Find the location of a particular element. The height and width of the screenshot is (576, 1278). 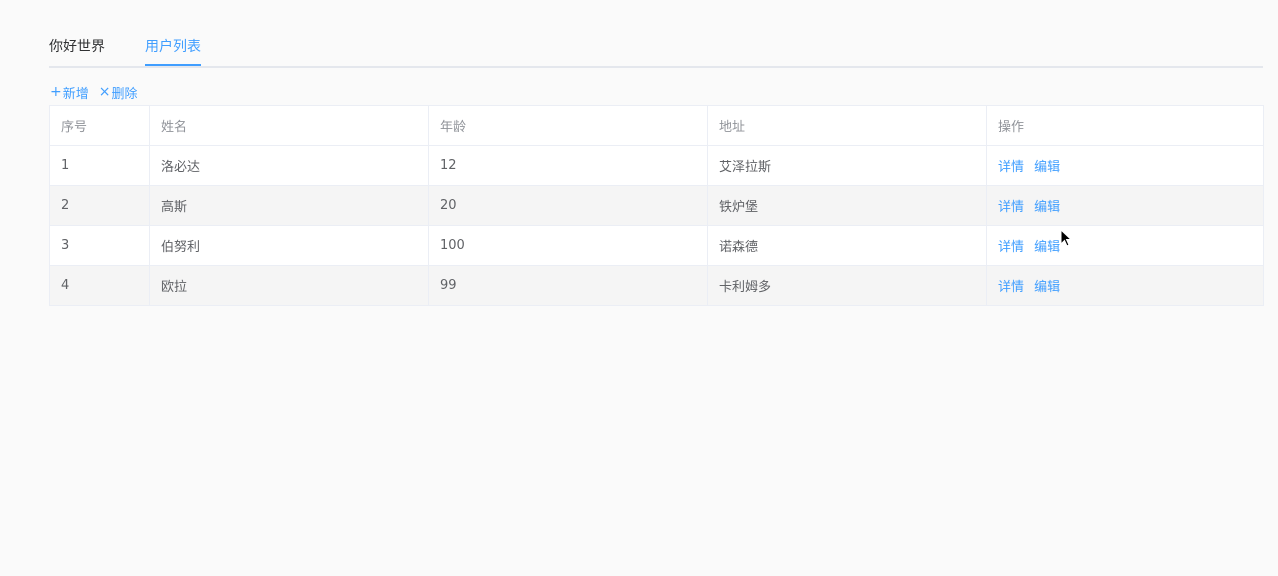

tab-hello-world: 你好世界 is located at coordinates (77, 47).